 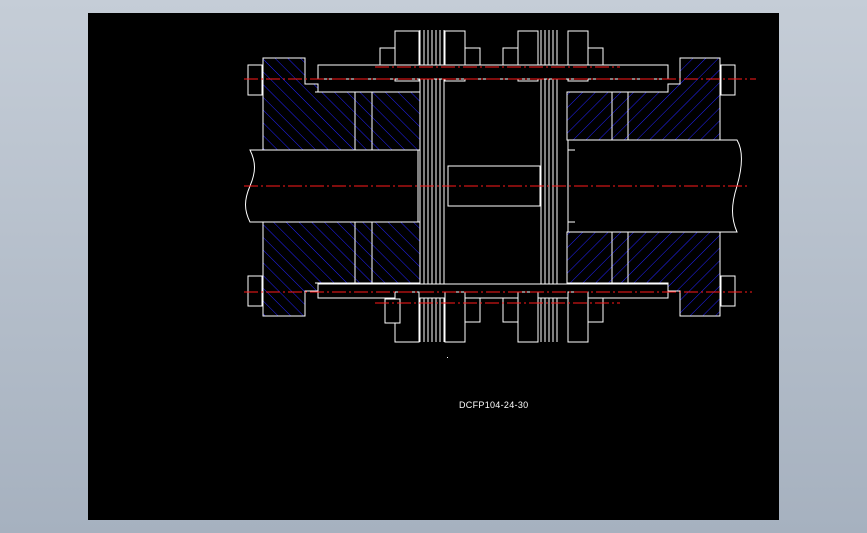 I want to click on bottom-bolts, so click(x=491, y=309).